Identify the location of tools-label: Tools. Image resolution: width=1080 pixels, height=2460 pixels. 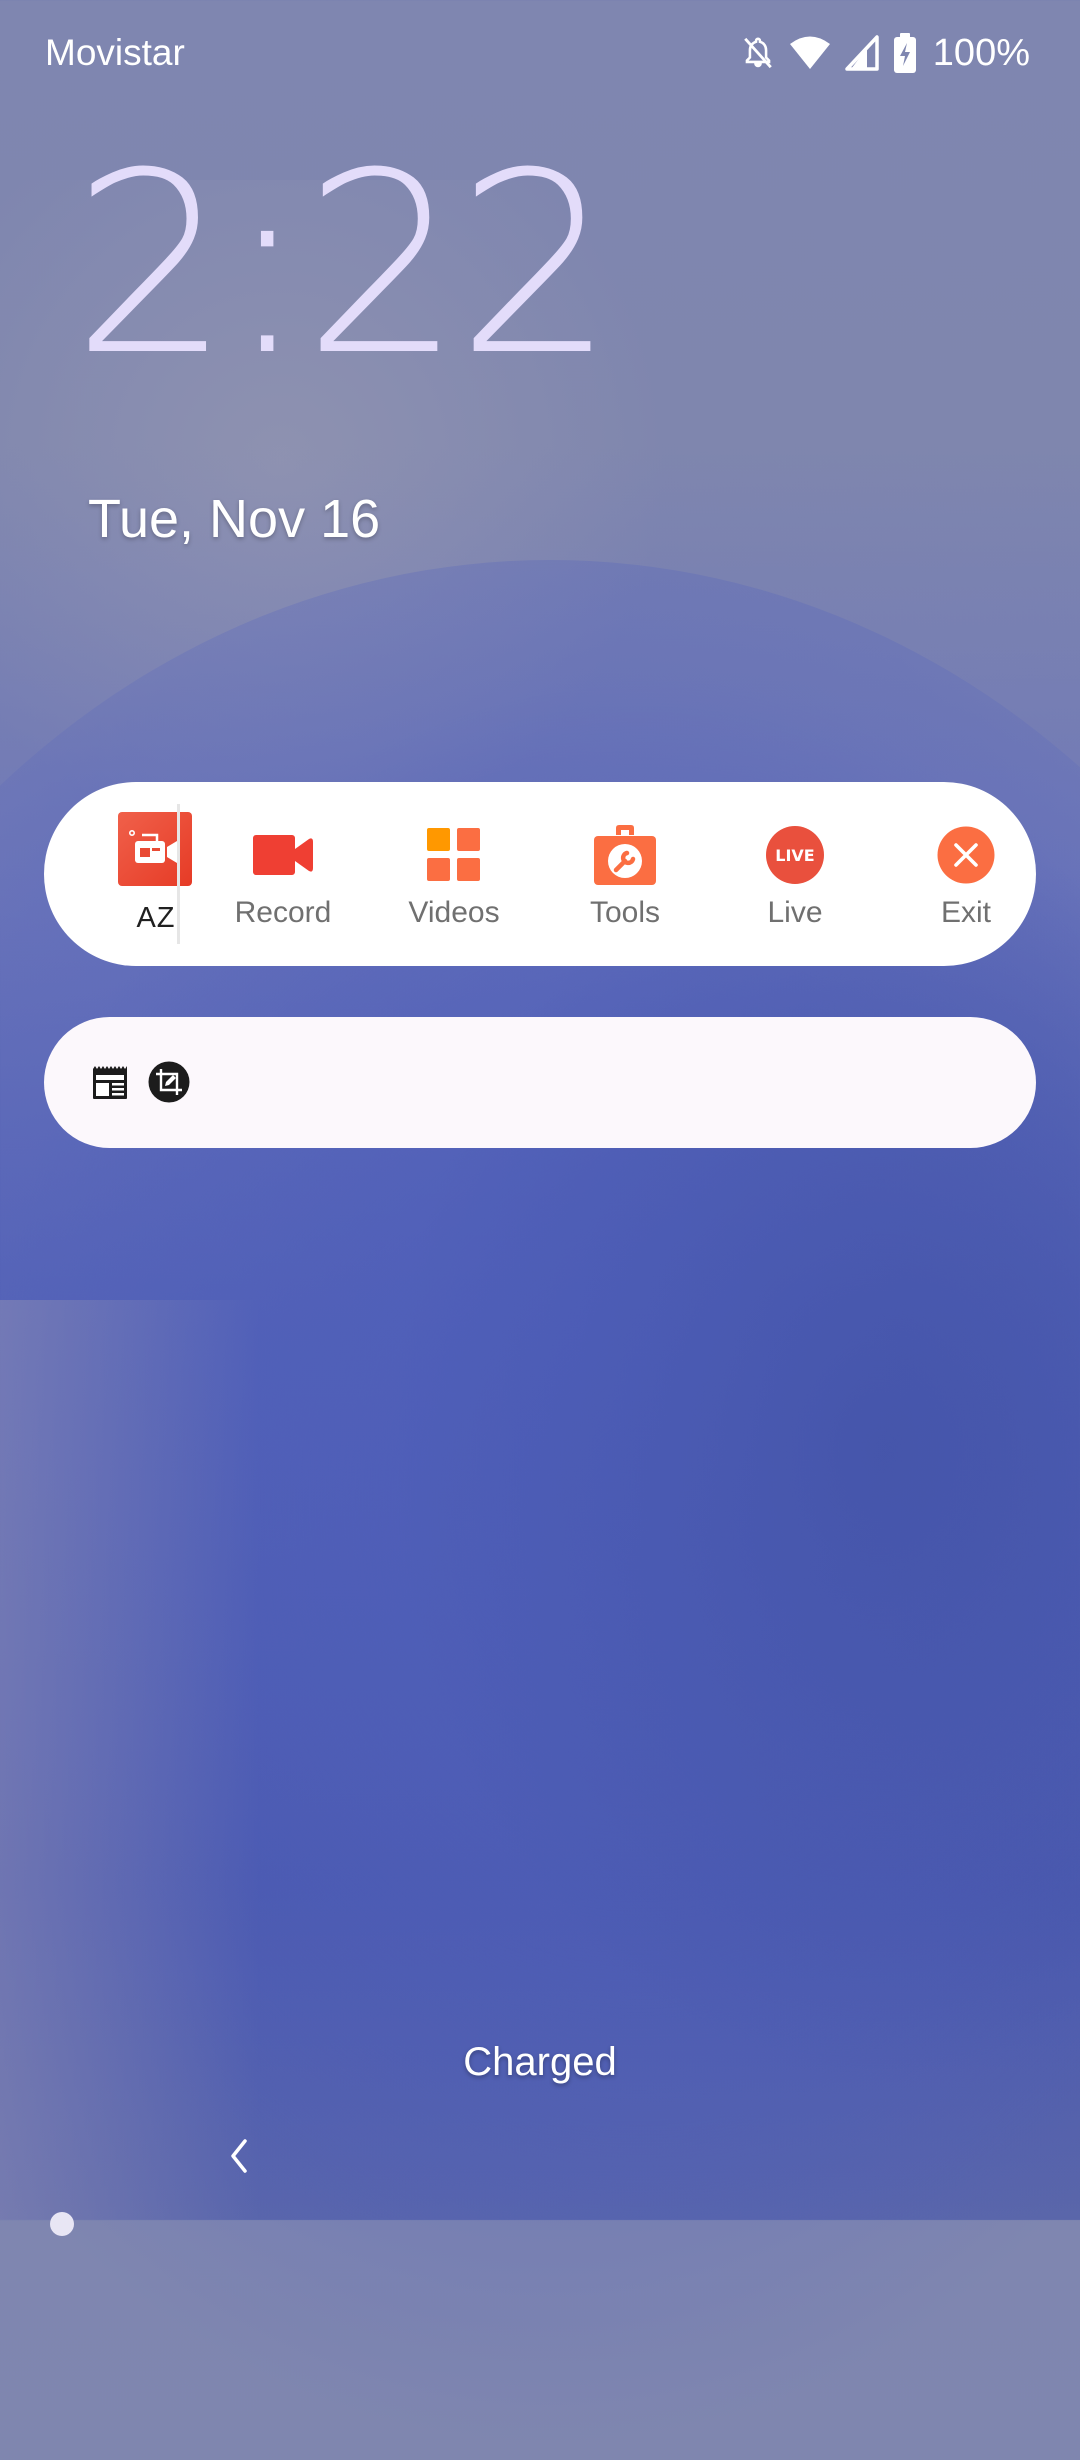
(625, 912).